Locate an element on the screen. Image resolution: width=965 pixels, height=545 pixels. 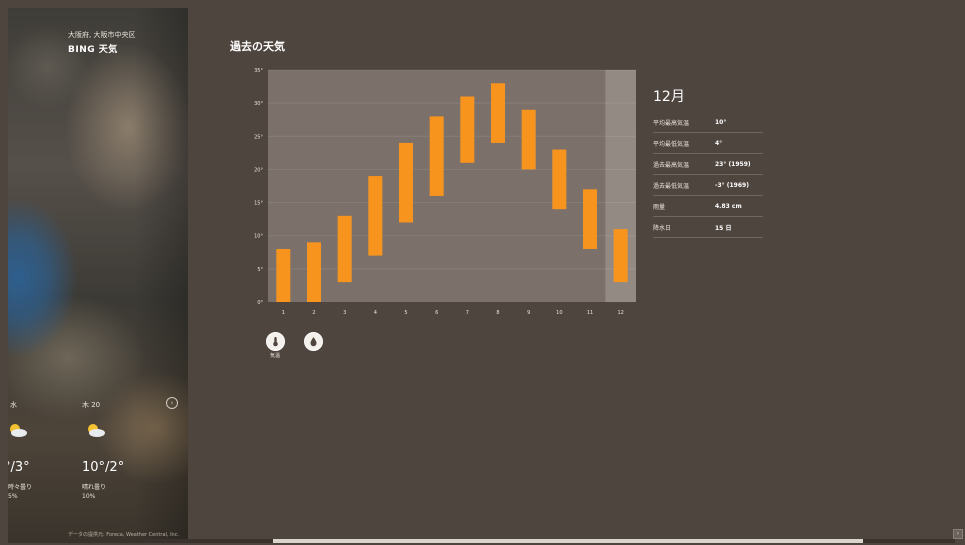
forecast-day-label: 木 20 is located at coordinates (91, 405).